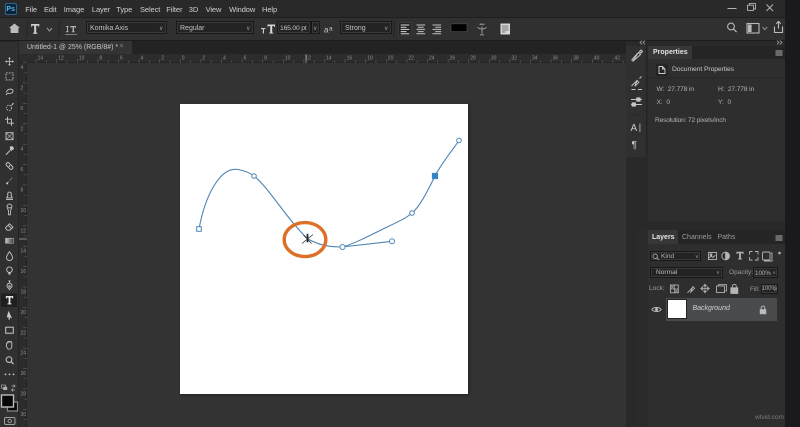 This screenshot has width=800, height=427. Describe the element at coordinates (634, 128) in the screenshot. I see `svg-text: A` at that location.